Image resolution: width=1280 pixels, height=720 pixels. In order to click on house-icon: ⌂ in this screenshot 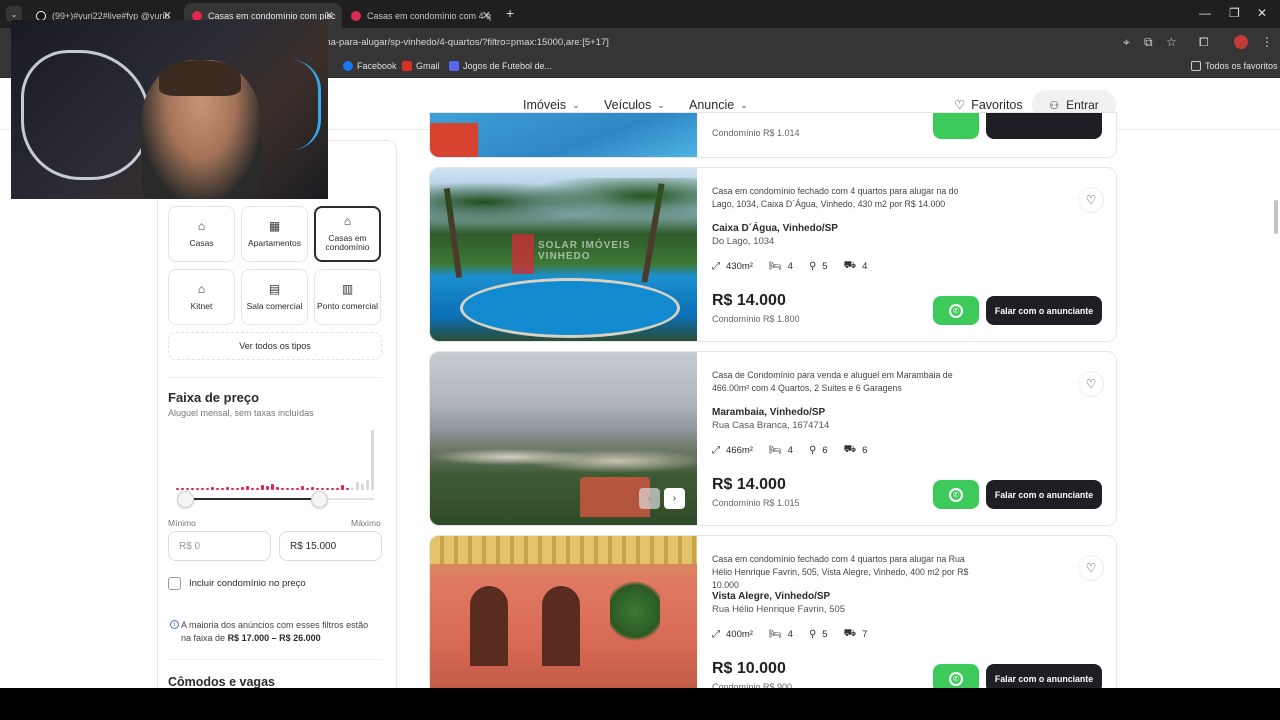, I will do `click(201, 225)`.